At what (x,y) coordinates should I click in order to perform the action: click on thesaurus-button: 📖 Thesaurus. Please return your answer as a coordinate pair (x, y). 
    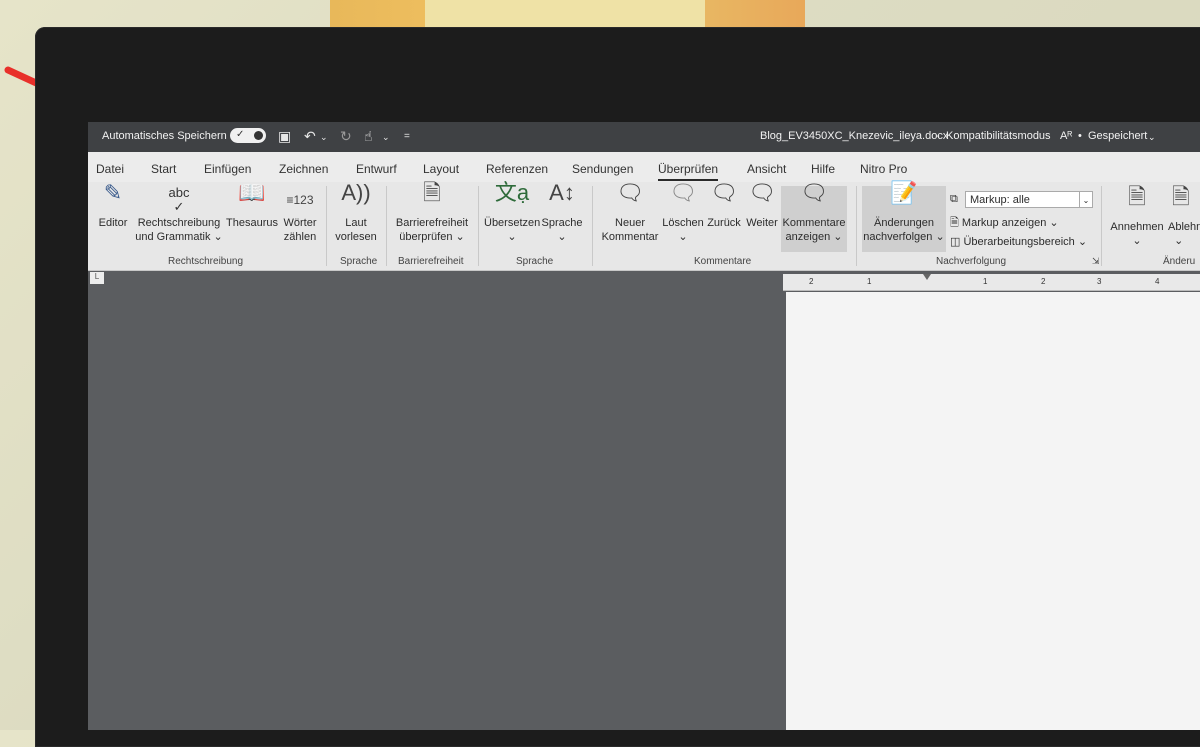
    Looking at the image, I should click on (252, 206).